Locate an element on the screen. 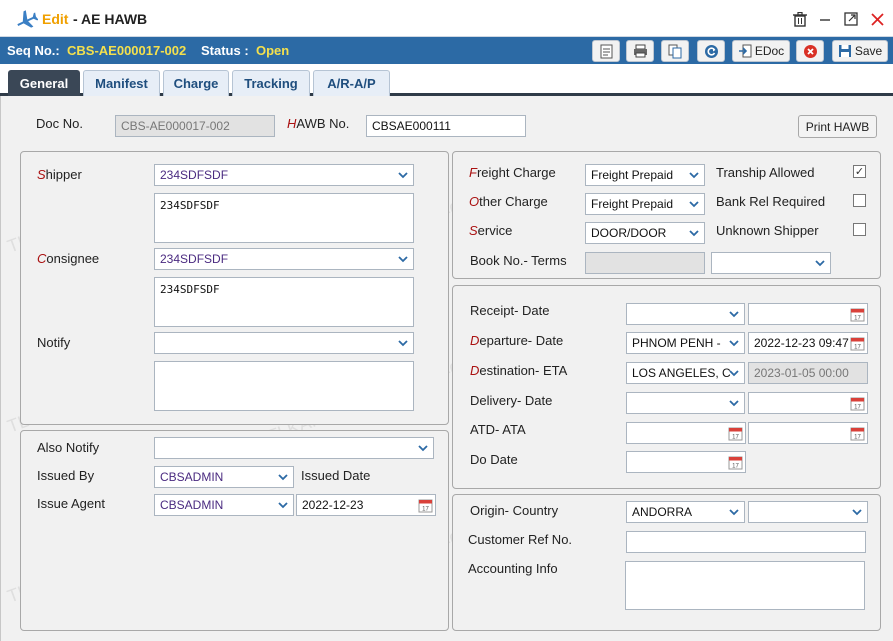  close-icon is located at coordinates (877, 19).